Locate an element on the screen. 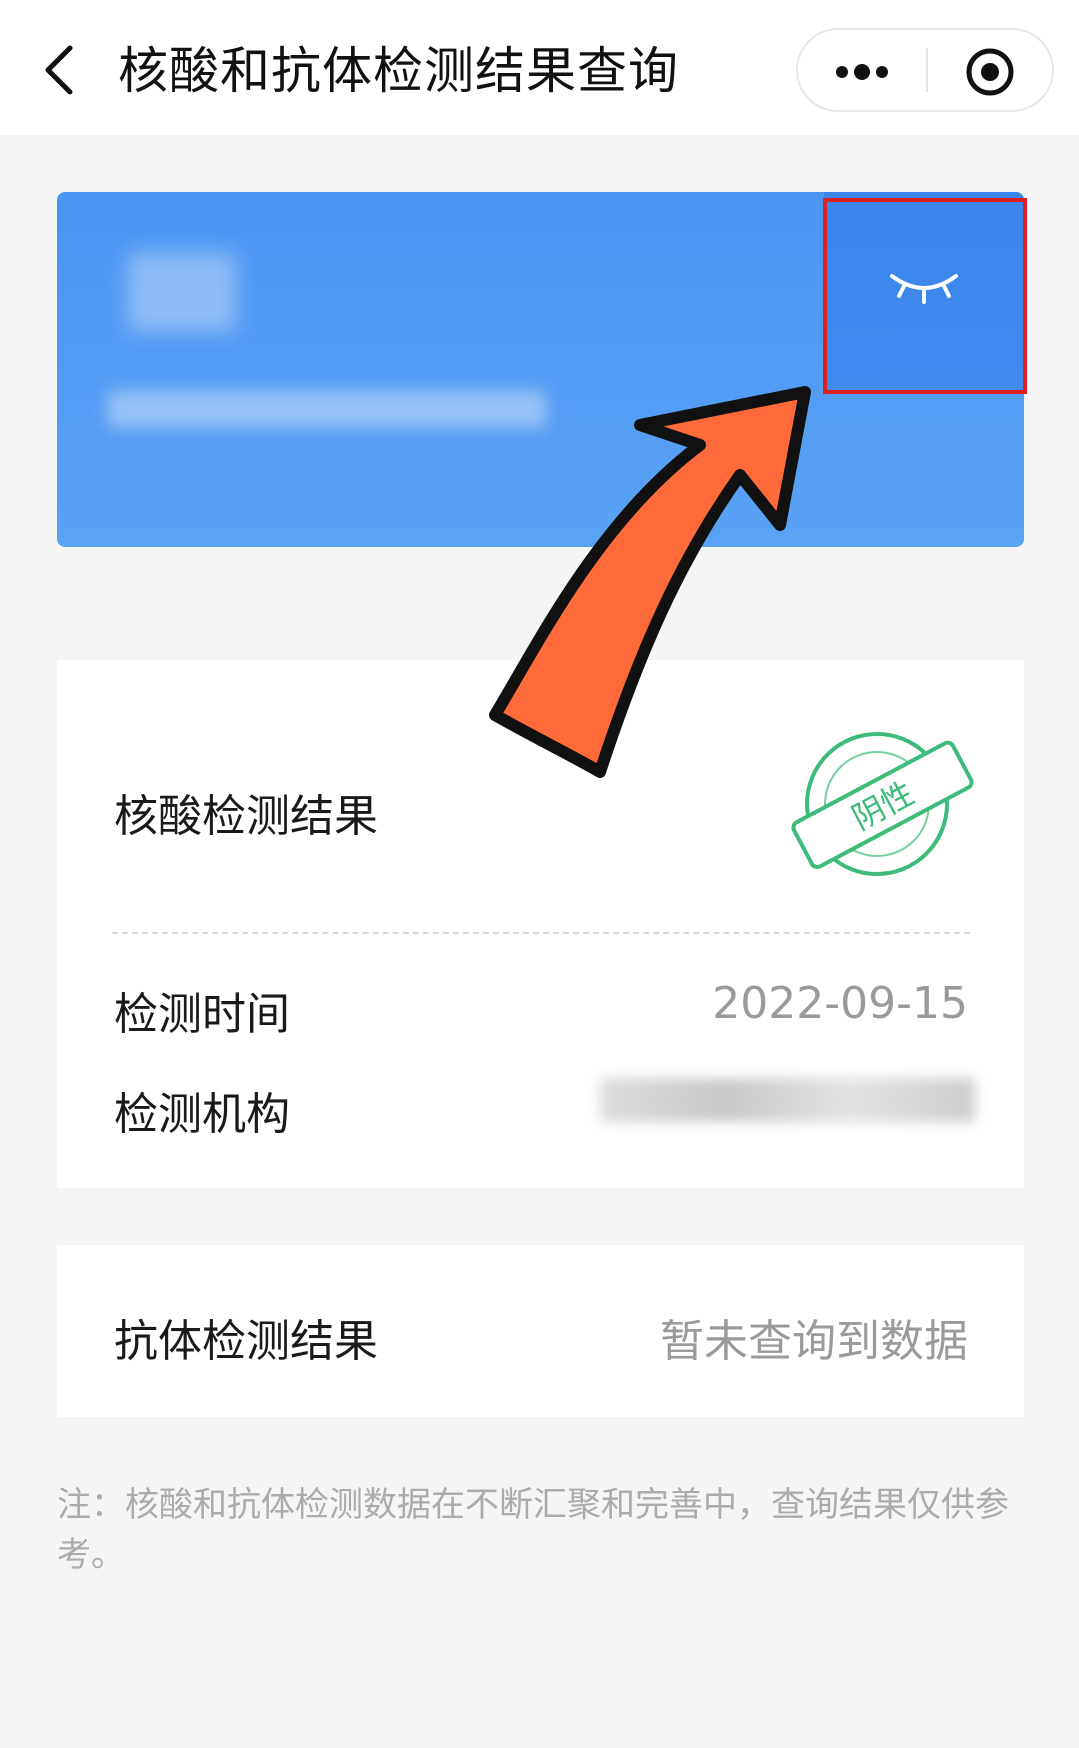 This screenshot has height=1748, width=1079. eye-closed-icon is located at coordinates (924, 289).